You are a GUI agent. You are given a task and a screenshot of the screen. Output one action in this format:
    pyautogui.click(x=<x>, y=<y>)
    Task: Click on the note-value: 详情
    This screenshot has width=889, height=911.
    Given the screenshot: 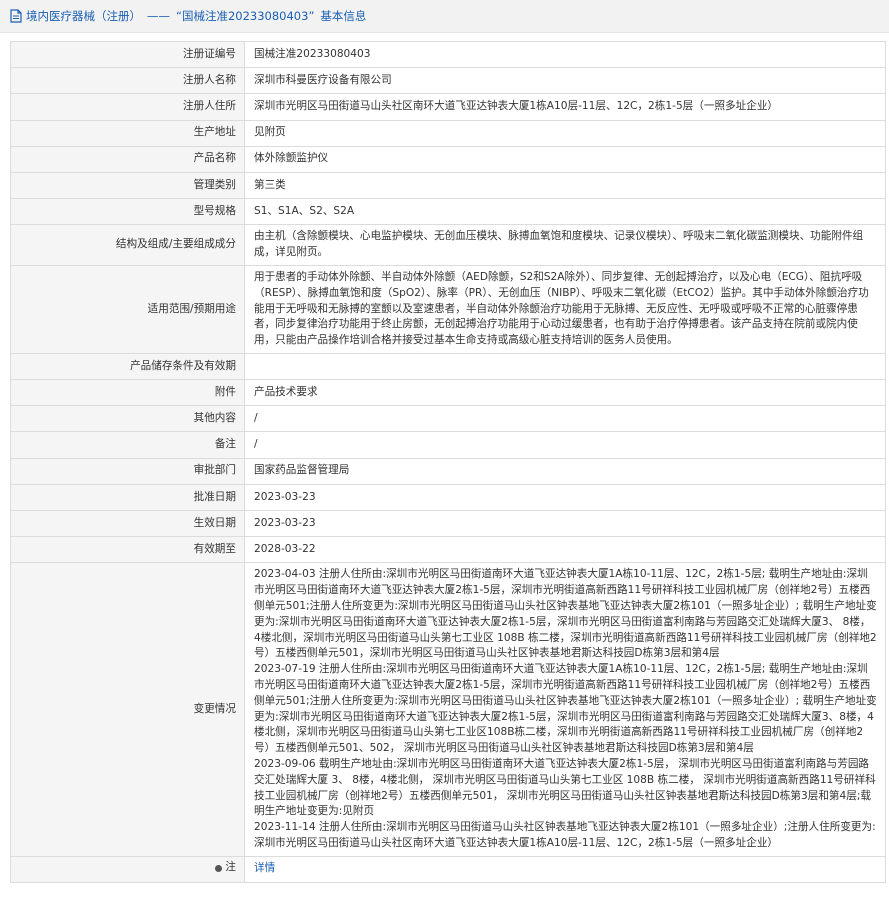 What is the action you would take?
    pyautogui.click(x=565, y=869)
    